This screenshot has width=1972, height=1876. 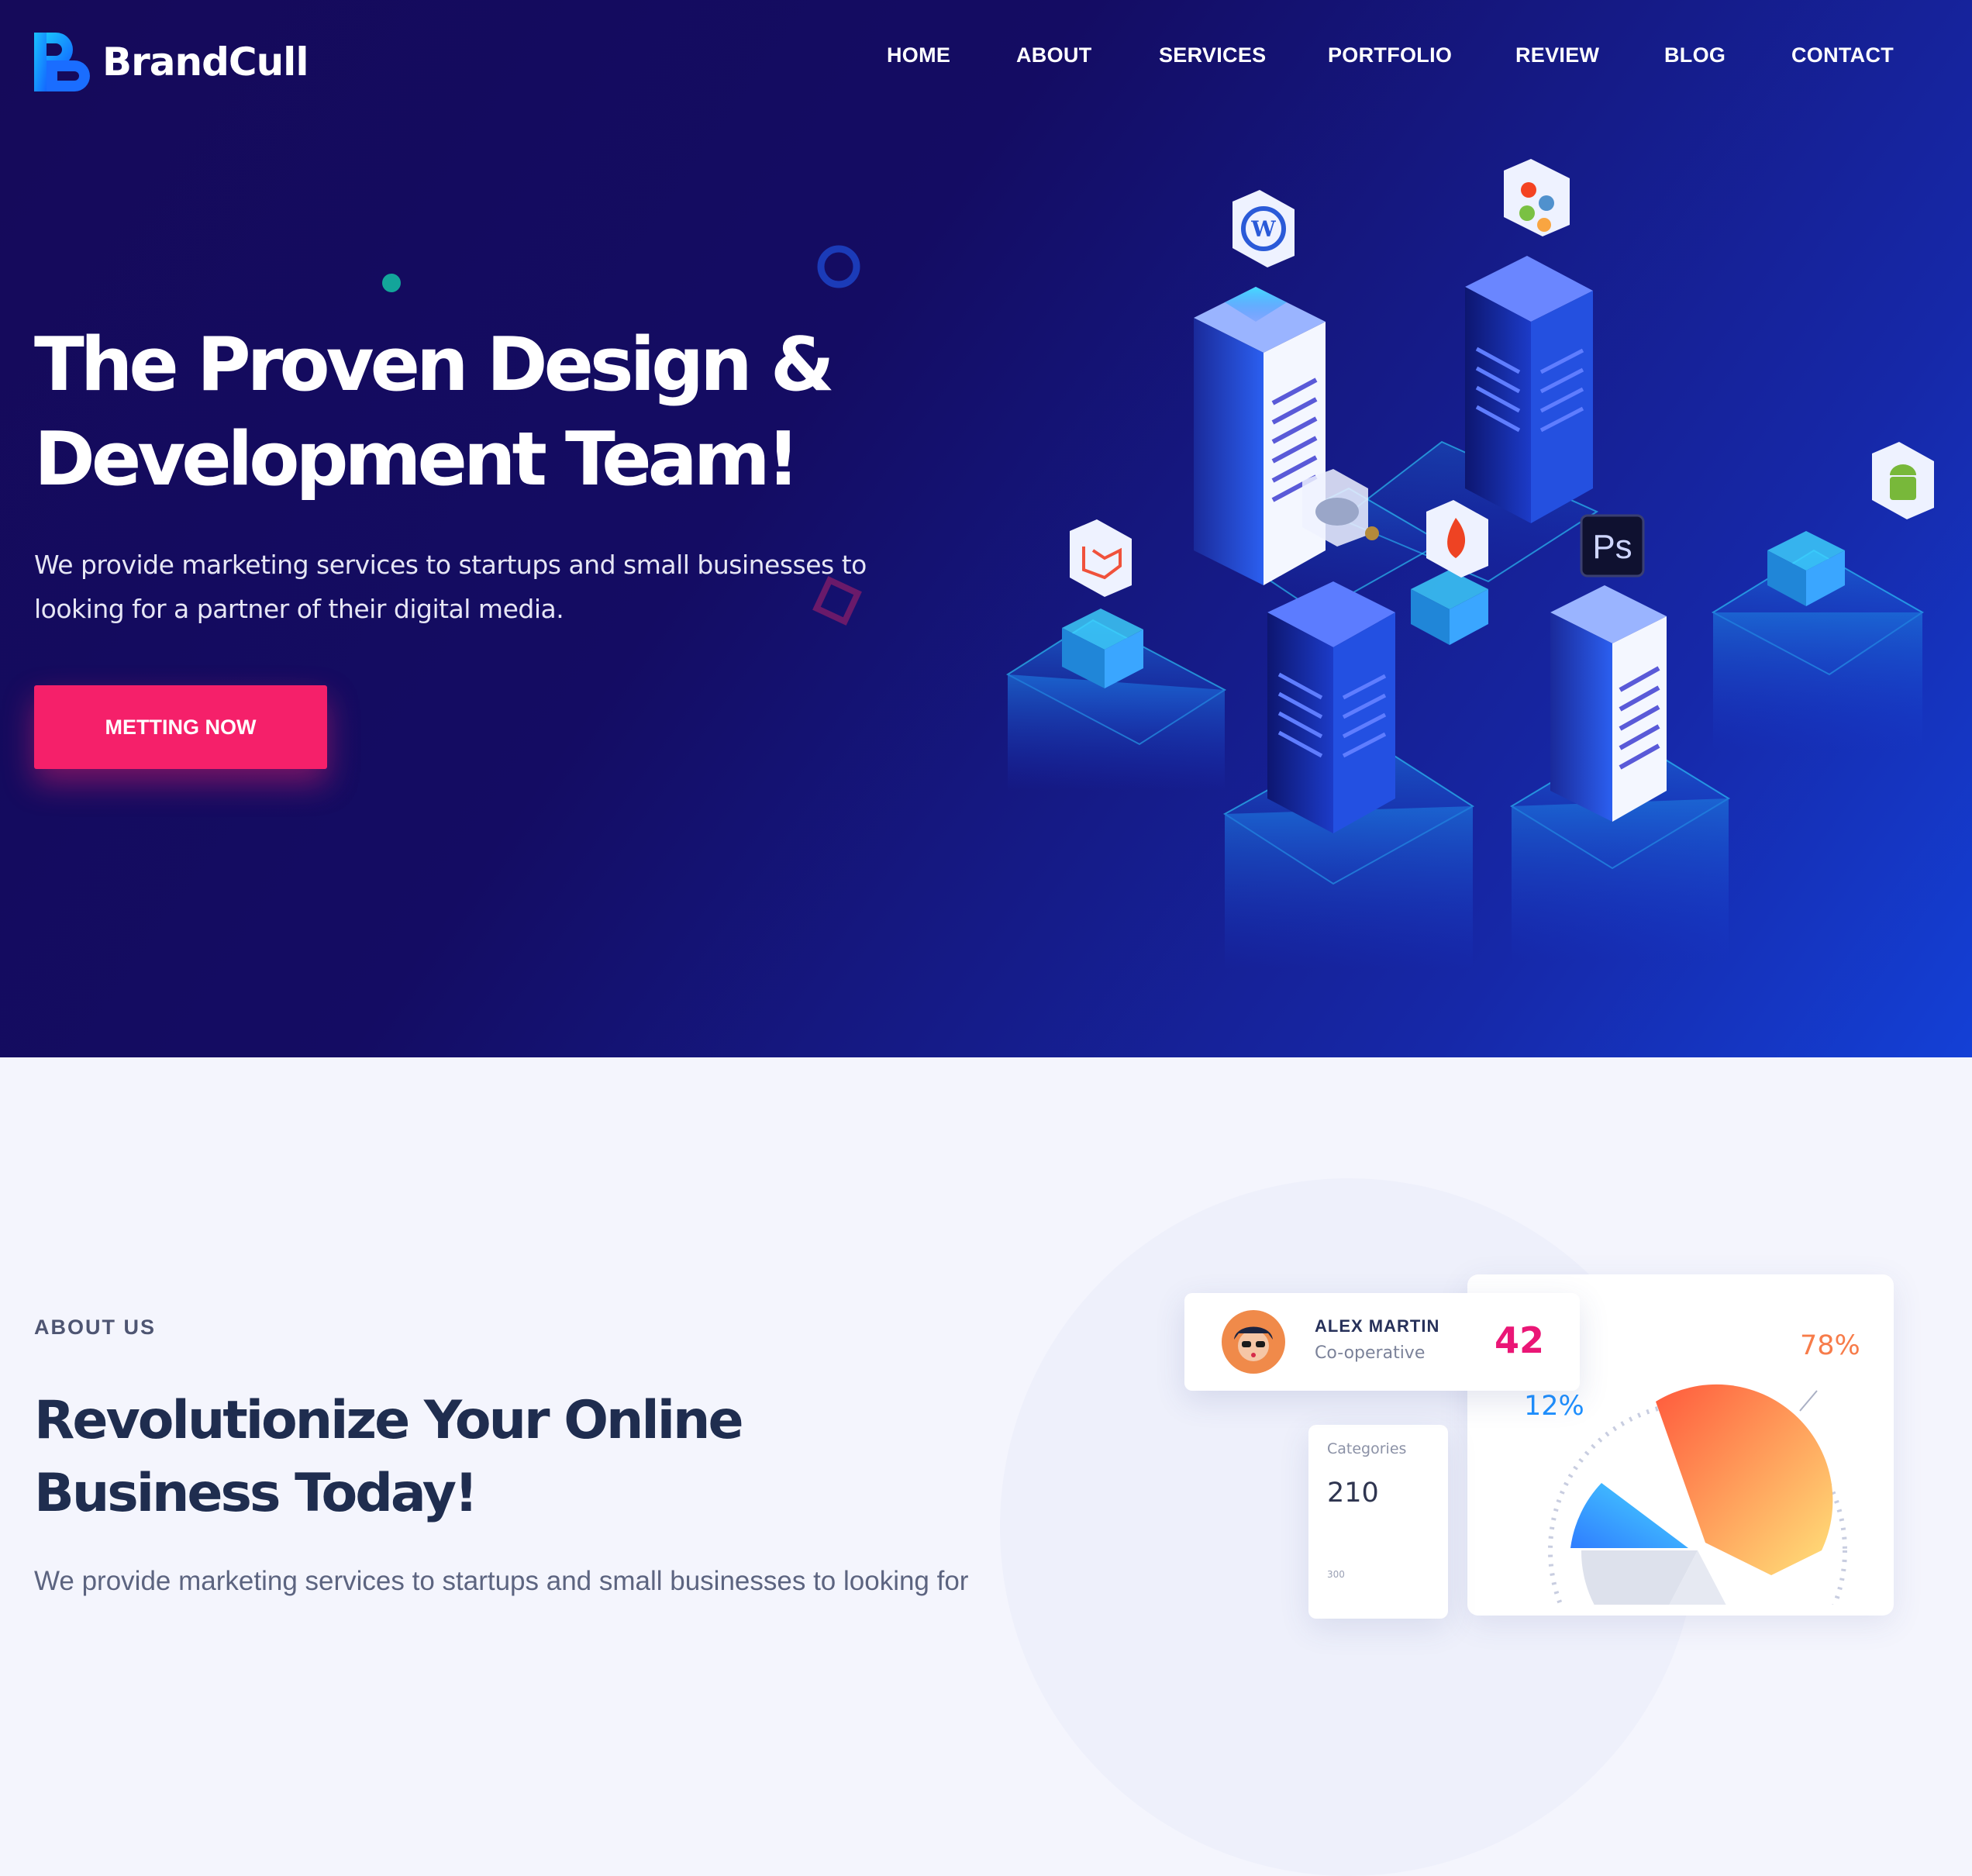 I want to click on photoshop-label: Ps, so click(x=1612, y=547).